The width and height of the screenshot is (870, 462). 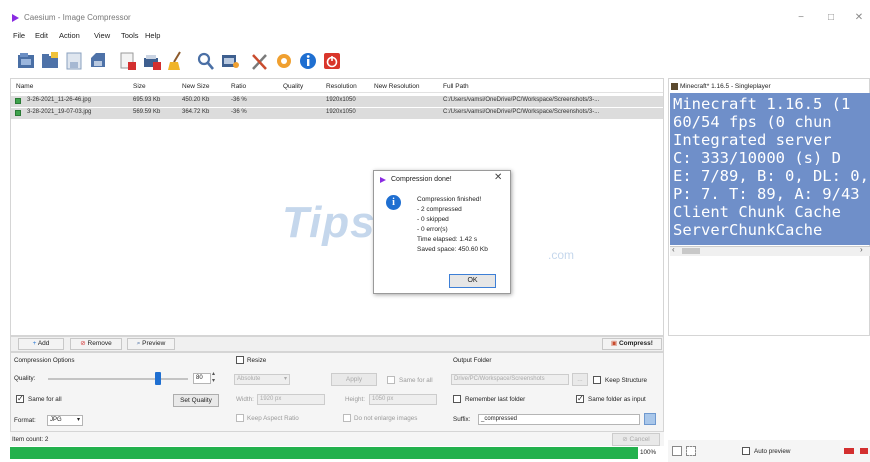 I want to click on resize-checkbox, so click(x=240, y=360).